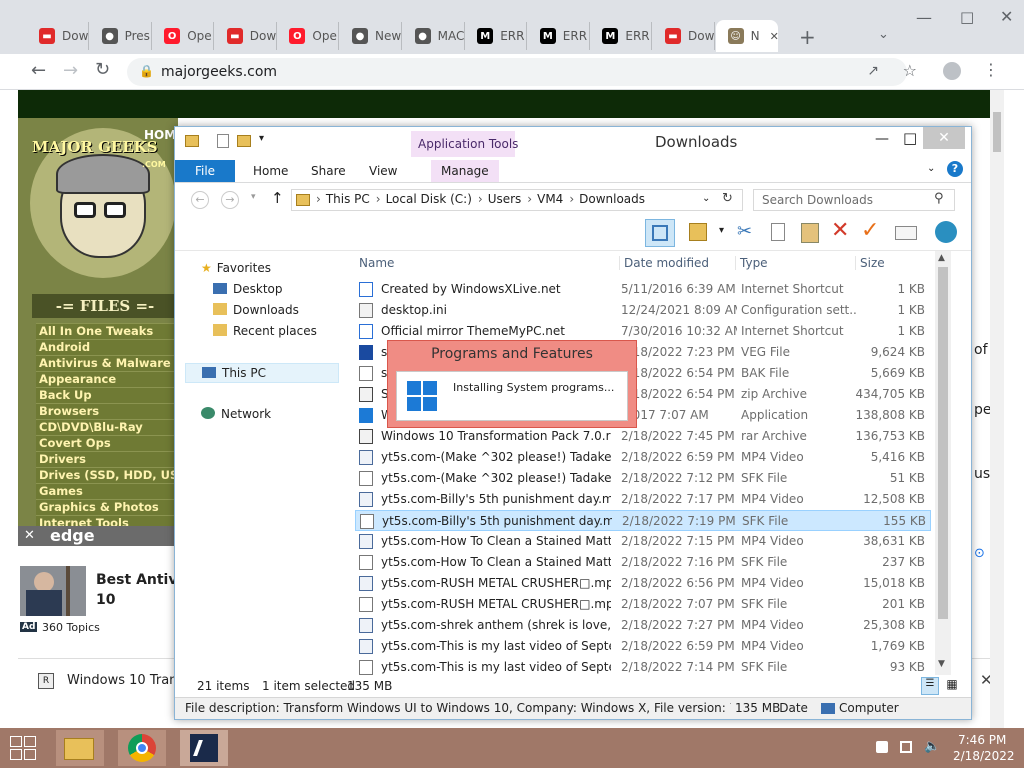 This screenshot has width=1024, height=768. I want to click on scroll-down-icon: ▼, so click(941, 664).